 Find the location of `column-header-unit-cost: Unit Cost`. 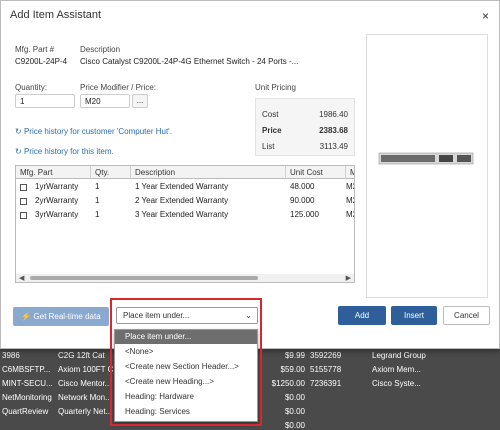

column-header-unit-cost: Unit Cost is located at coordinates (316, 172).